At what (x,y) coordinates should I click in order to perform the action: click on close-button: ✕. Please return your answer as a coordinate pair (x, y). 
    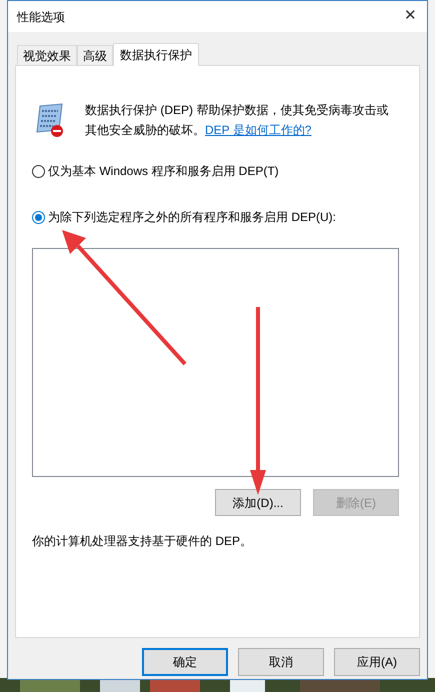
    Looking at the image, I should click on (410, 16).